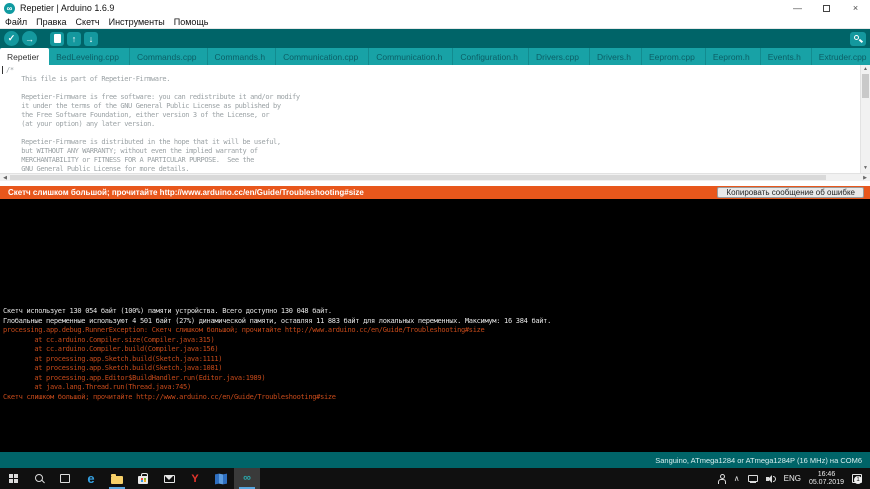 The height and width of the screenshot is (489, 870). What do you see at coordinates (5, 177) in the screenshot?
I see `scroll-left-icon: ◀` at bounding box center [5, 177].